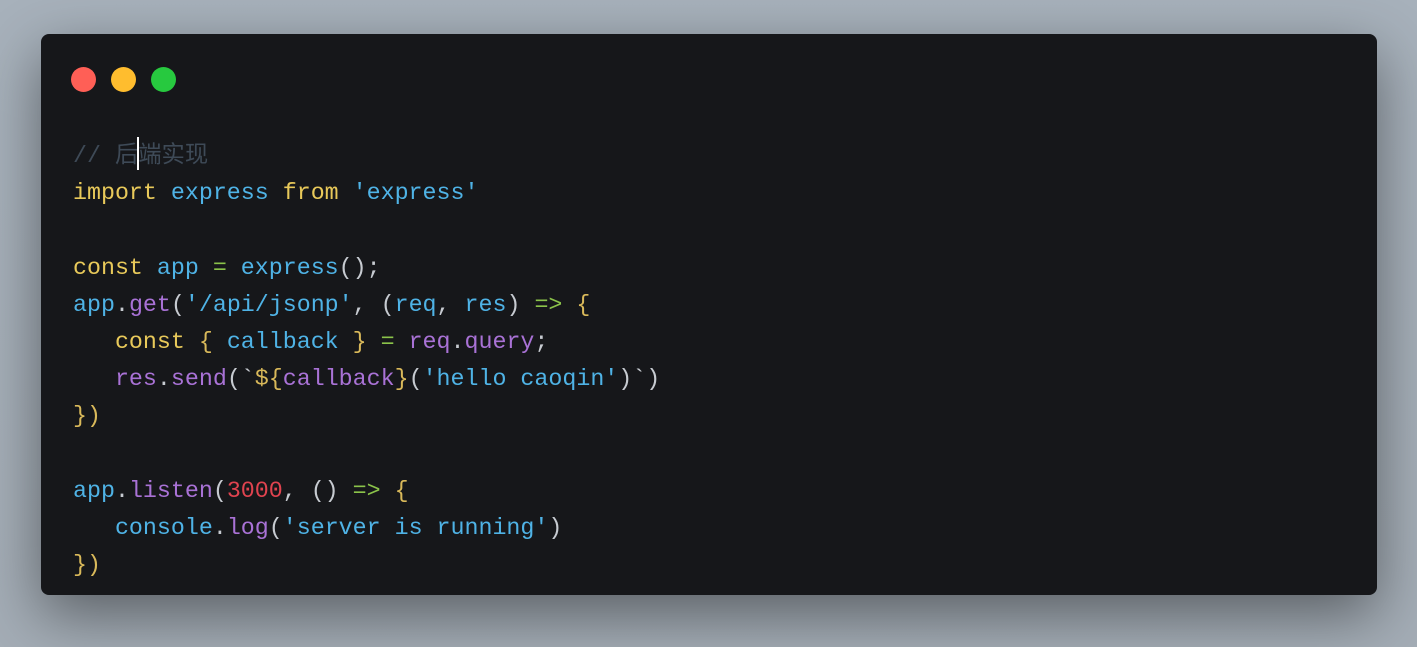  Describe the element at coordinates (138, 154) in the screenshot. I see `text-cursor` at that location.